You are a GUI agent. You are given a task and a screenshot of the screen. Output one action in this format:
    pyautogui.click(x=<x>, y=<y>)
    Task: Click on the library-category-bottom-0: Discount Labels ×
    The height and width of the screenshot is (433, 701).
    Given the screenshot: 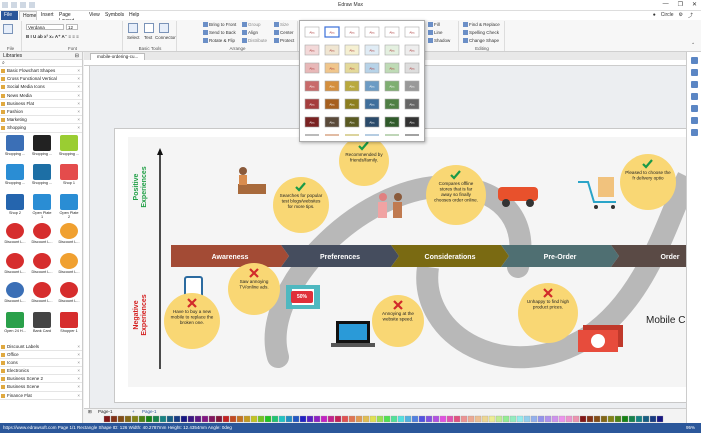 What is the action you would take?
    pyautogui.click(x=41, y=347)
    